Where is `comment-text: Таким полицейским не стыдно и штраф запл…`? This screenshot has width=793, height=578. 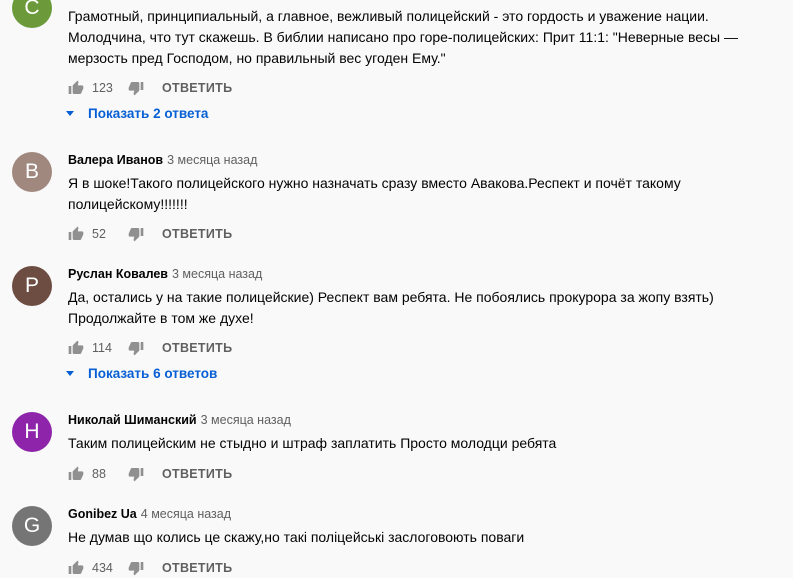 comment-text: Таким полицейским не стыдно и штраф запл… is located at coordinates (312, 443).